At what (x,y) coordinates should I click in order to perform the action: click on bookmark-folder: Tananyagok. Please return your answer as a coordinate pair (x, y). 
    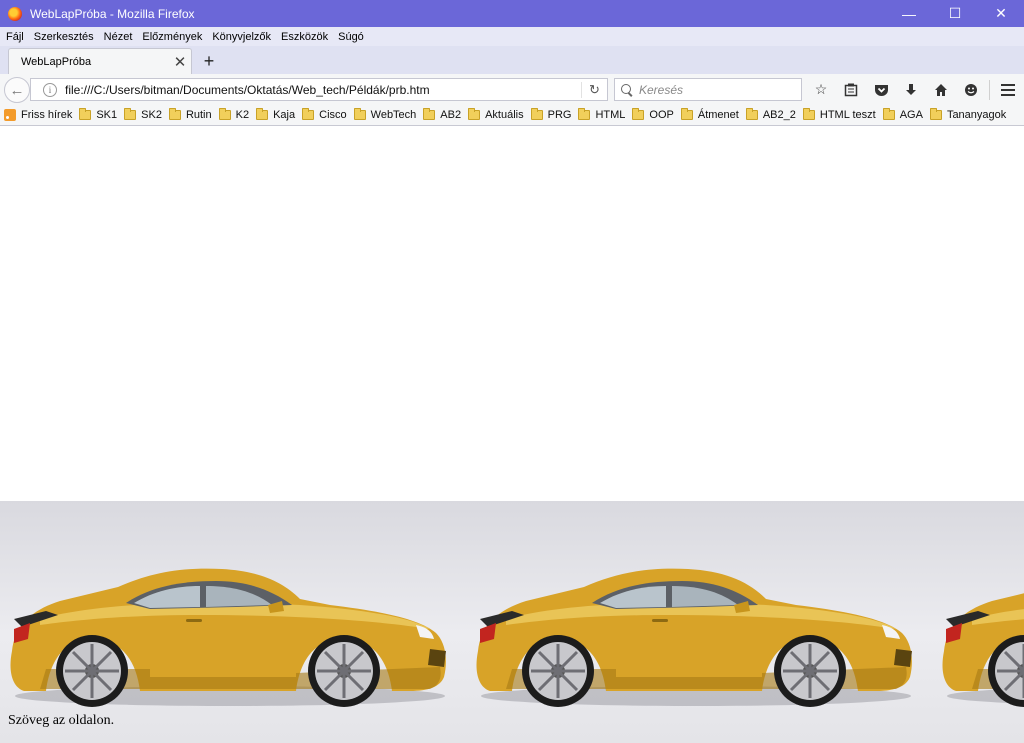
    Looking at the image, I should click on (968, 114).